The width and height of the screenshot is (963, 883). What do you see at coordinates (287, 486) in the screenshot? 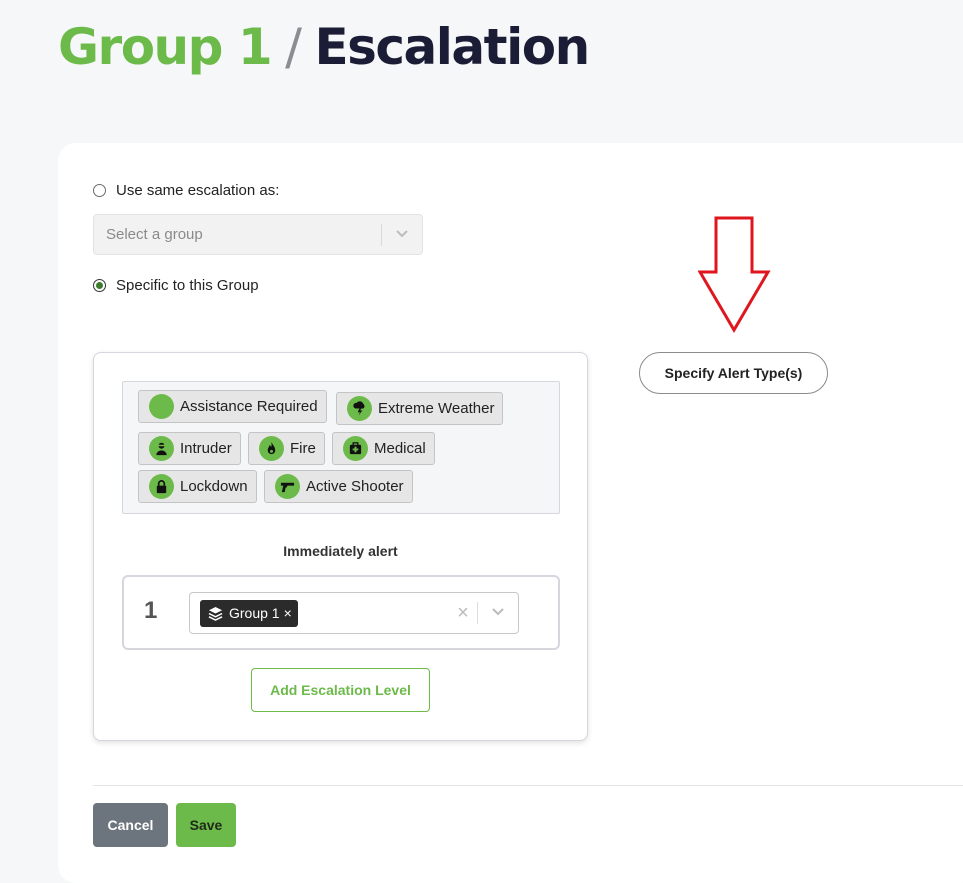
I see `gun-icon` at bounding box center [287, 486].